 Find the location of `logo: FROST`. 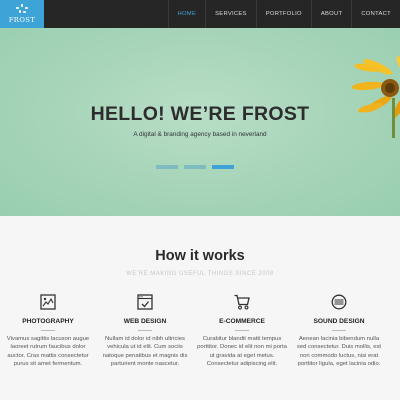

logo: FROST is located at coordinates (22, 14).